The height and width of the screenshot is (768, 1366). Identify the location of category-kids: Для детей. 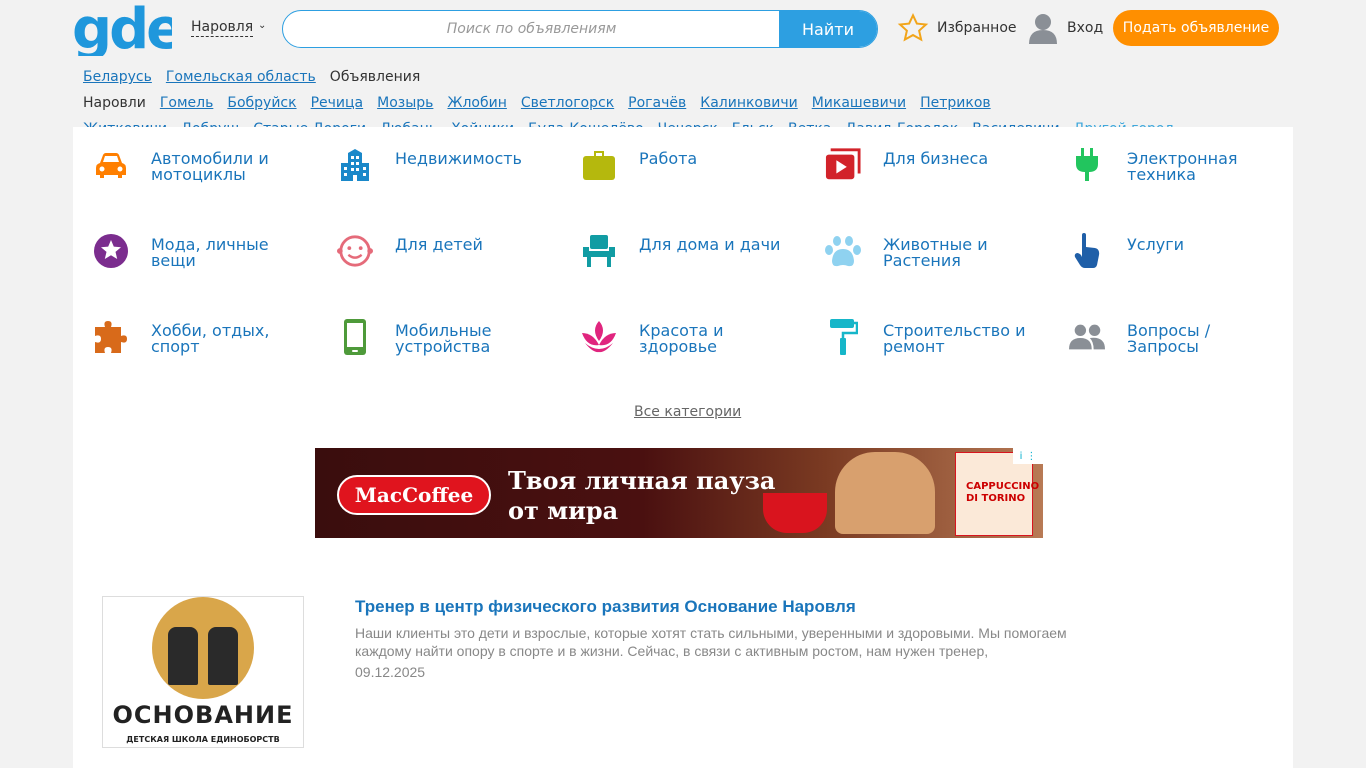
(437, 241).